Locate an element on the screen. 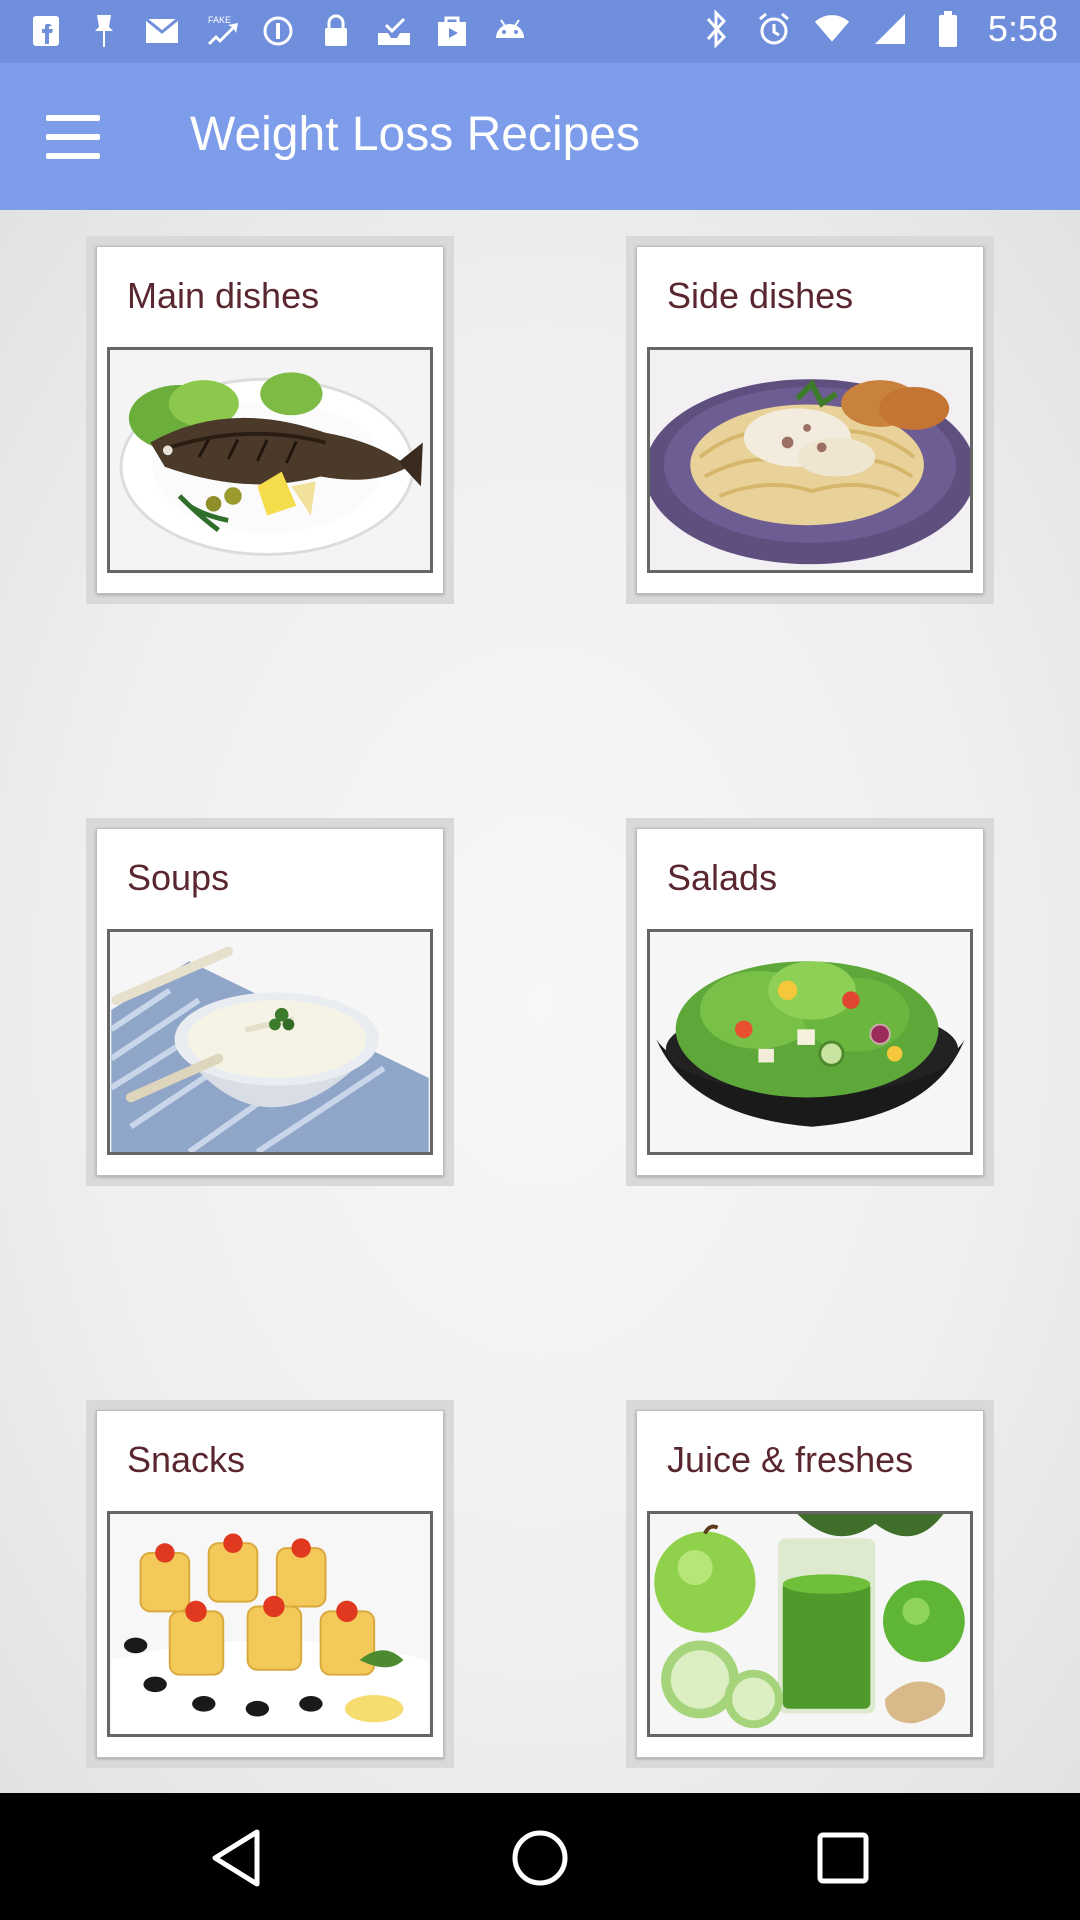 The width and height of the screenshot is (1080, 1920). category-card-main-dishes: Main dishes is located at coordinates (270, 420).